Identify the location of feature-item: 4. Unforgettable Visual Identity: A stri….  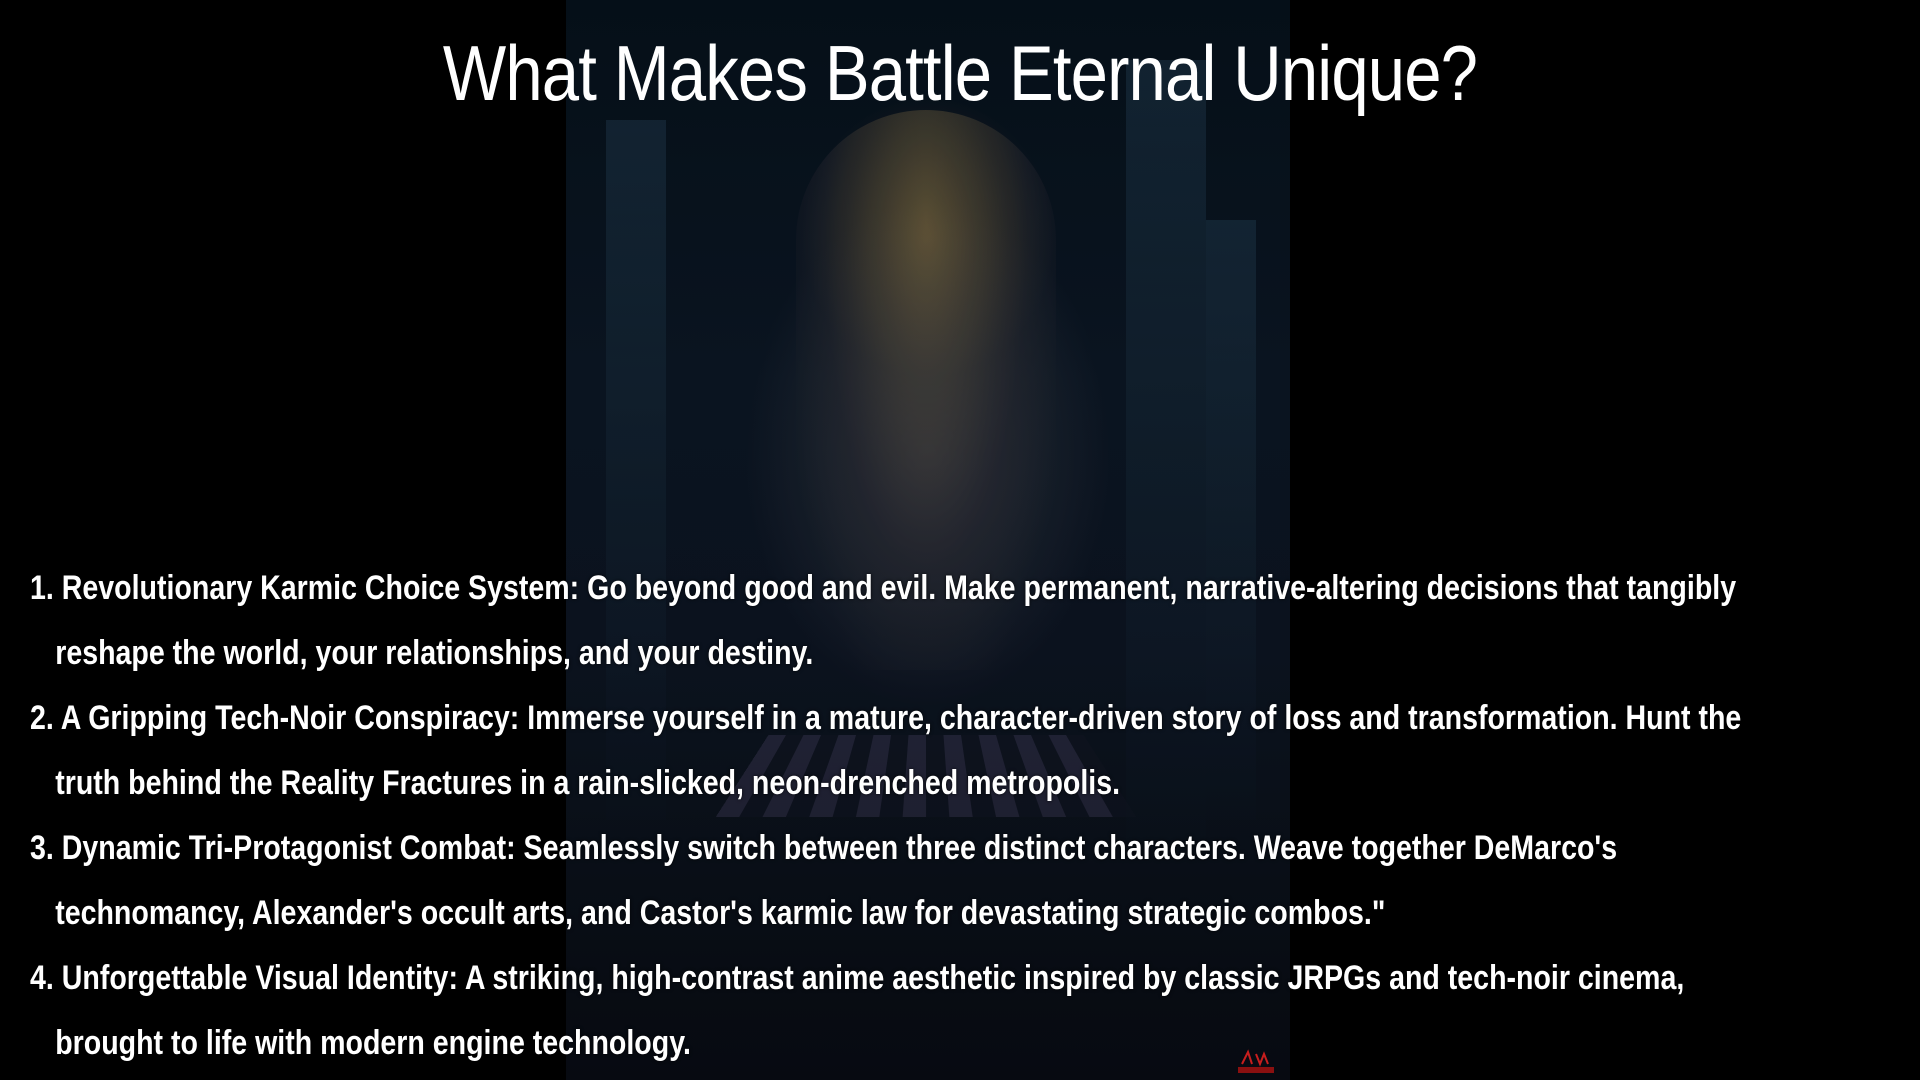
(966, 1011).